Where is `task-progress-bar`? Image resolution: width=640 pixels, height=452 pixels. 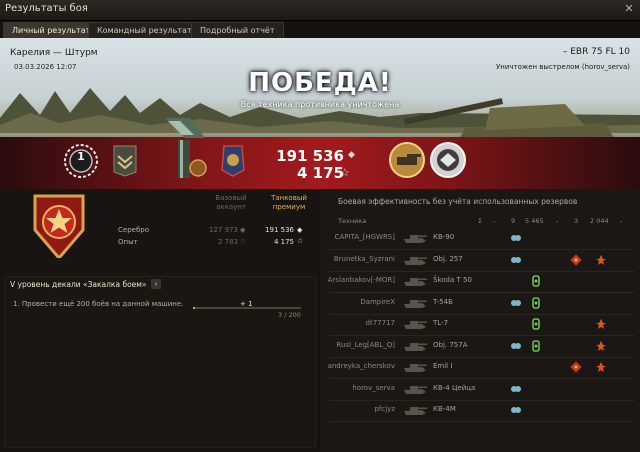 task-progress-bar is located at coordinates (247, 308).